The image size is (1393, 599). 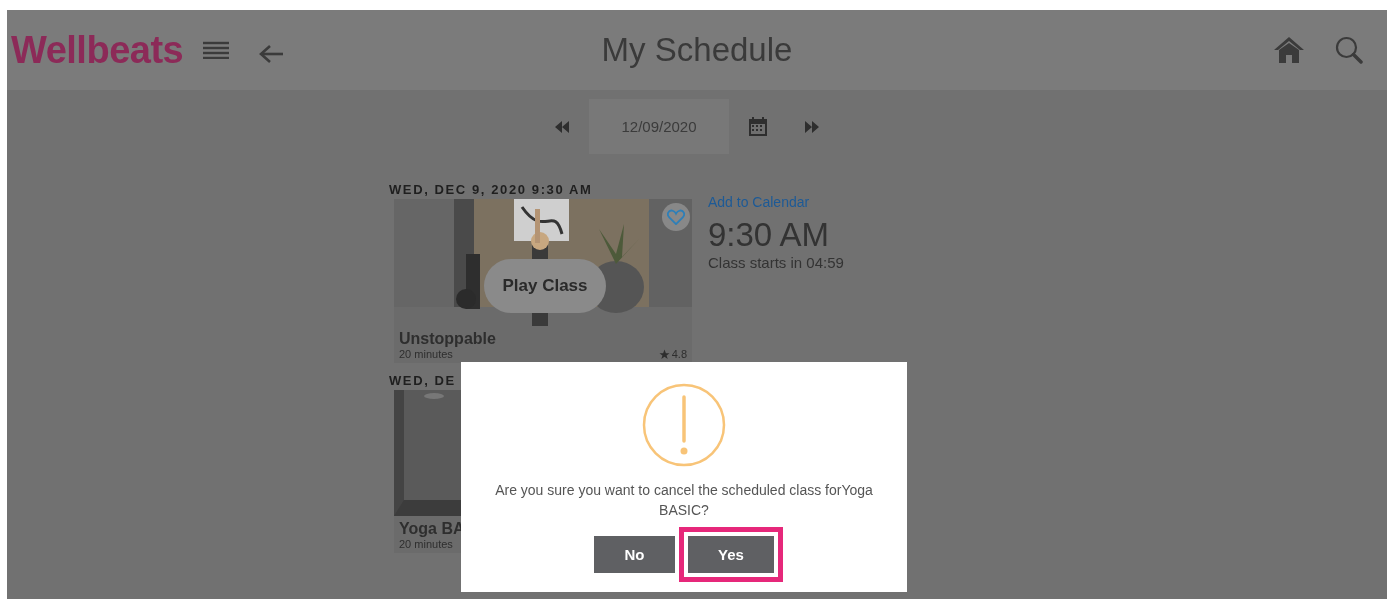 I want to click on star-icon, so click(x=664, y=354).